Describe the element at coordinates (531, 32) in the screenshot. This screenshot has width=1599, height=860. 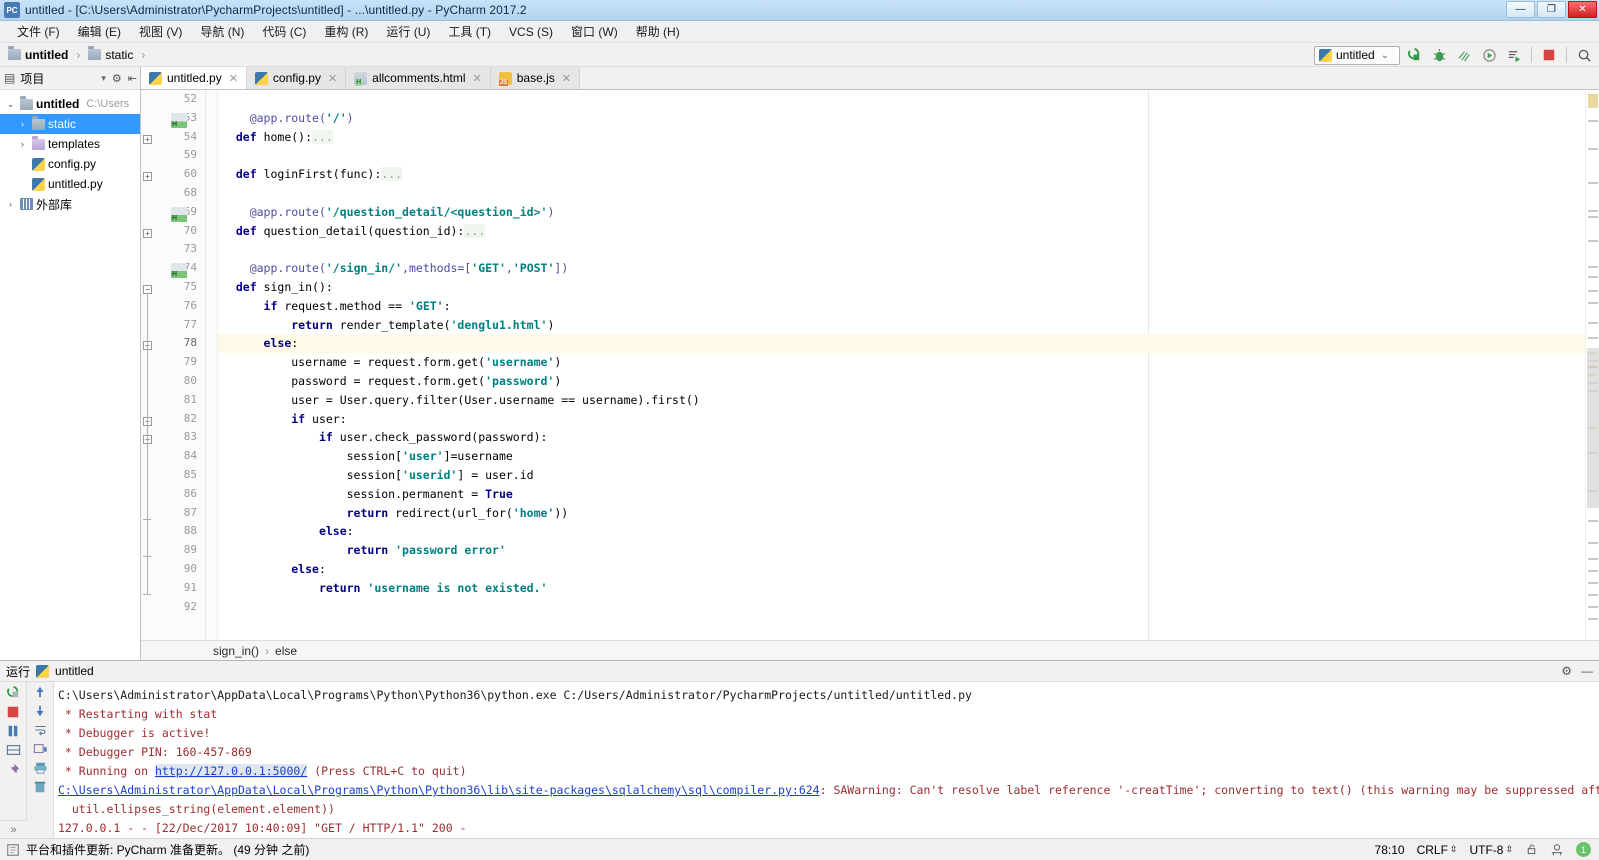
I see `menu-item-vcs: VCS (S)` at that location.